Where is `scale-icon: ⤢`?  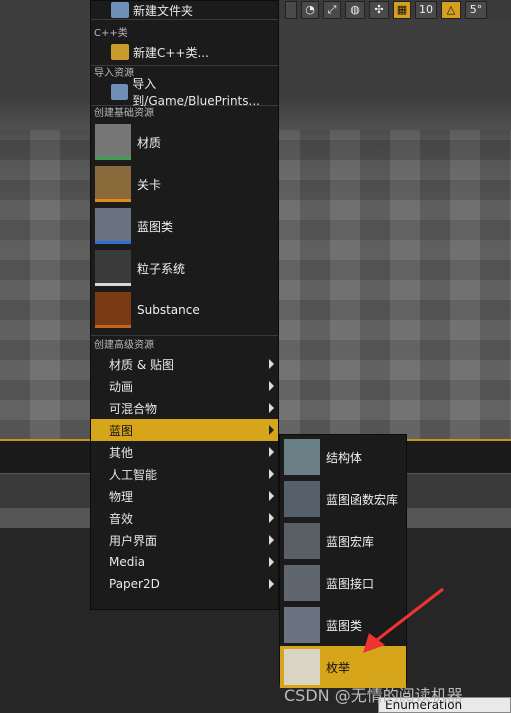
scale-icon: ⤢ is located at coordinates (332, 9).